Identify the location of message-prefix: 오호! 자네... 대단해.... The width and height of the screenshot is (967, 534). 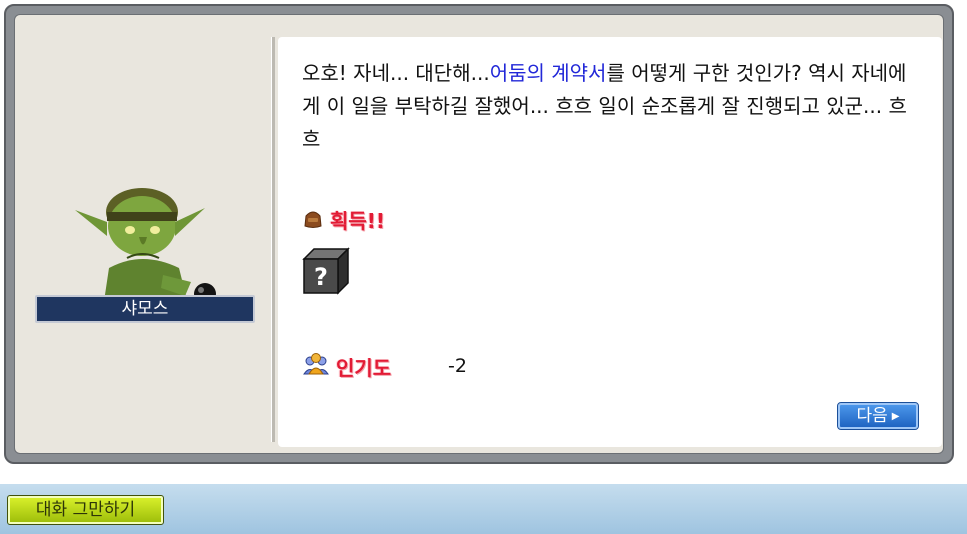
(396, 73).